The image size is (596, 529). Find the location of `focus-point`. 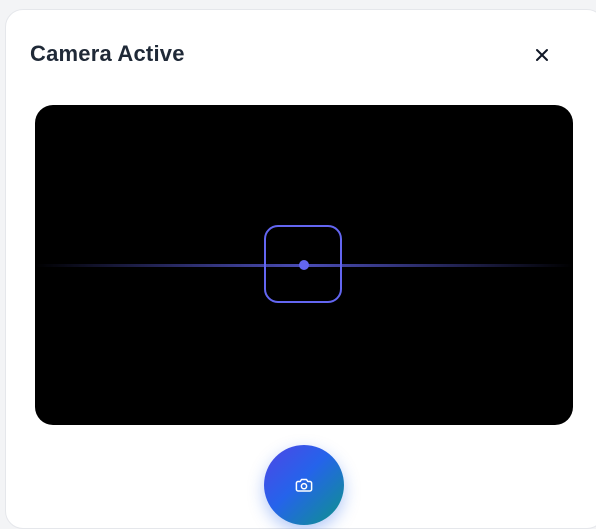

focus-point is located at coordinates (304, 265).